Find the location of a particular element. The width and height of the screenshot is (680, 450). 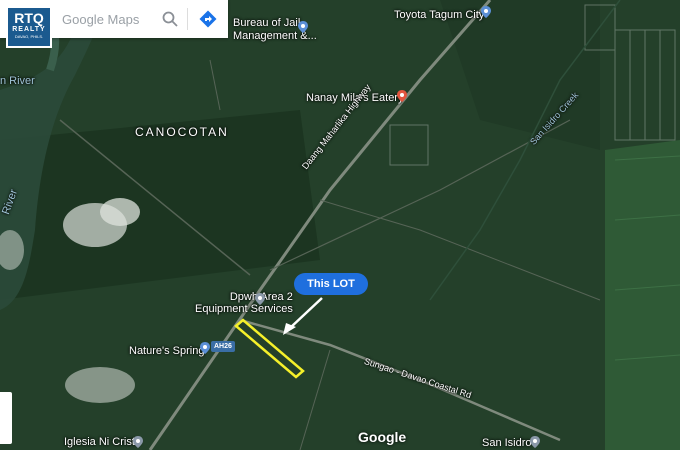

restaurant-pin-icon is located at coordinates (402, 96).